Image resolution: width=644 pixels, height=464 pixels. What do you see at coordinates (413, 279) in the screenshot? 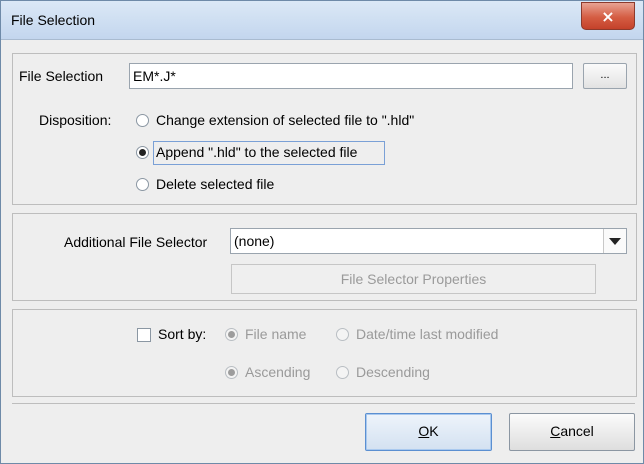
I see `file-selector-properties-button: File Selector Properties` at bounding box center [413, 279].